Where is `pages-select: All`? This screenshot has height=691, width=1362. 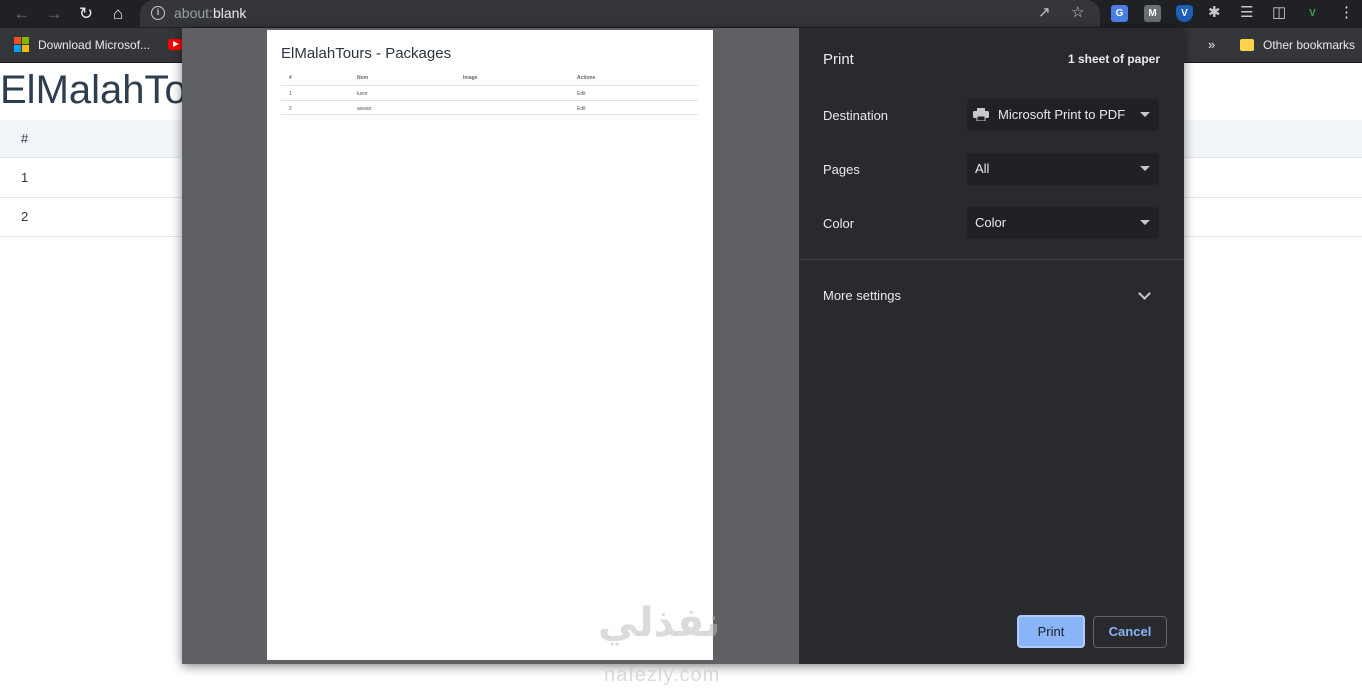
pages-select: All is located at coordinates (1063, 169).